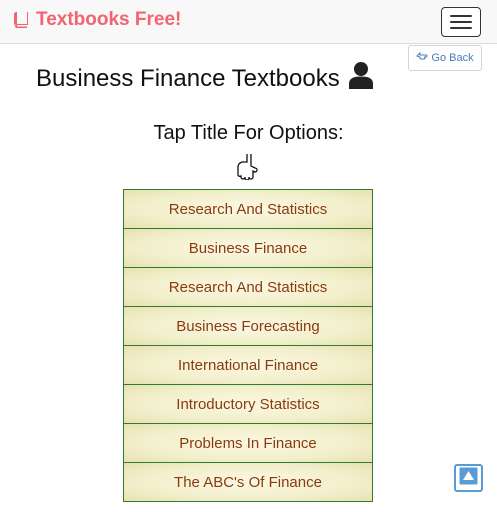 The image size is (497, 512). What do you see at coordinates (188, 78) in the screenshot?
I see `page-title-text: Business Finance Textbooks` at bounding box center [188, 78].